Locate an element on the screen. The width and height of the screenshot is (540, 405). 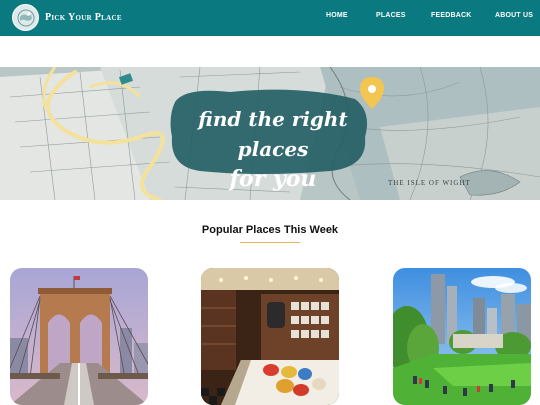
hero-headline-line1: find the right places is located at coordinates (273, 134).